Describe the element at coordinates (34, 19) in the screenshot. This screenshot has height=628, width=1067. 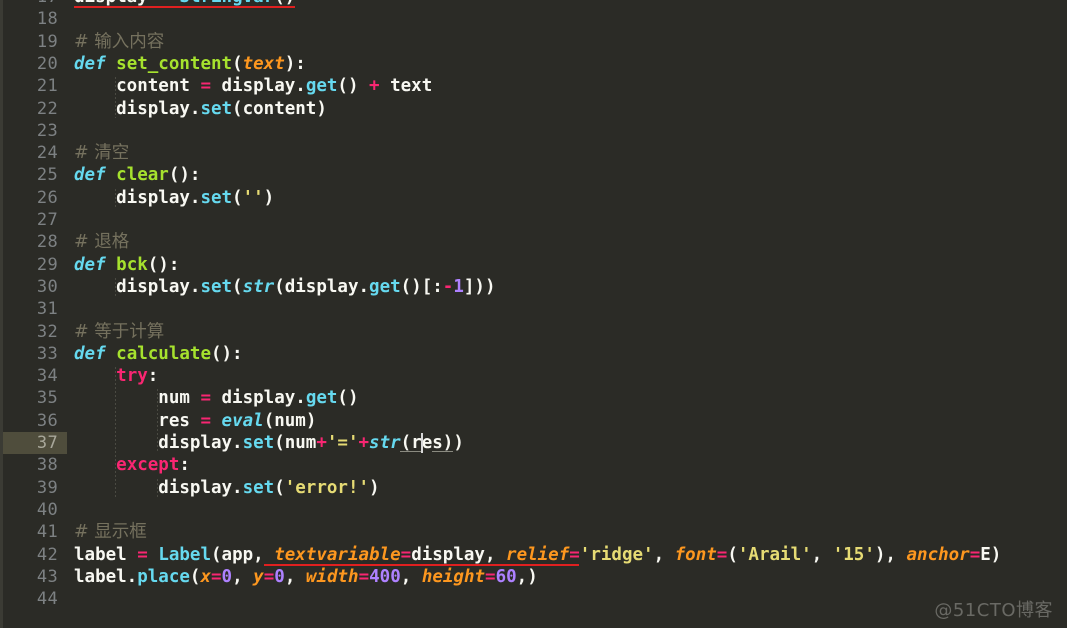
I see `line-number: 18` at that location.